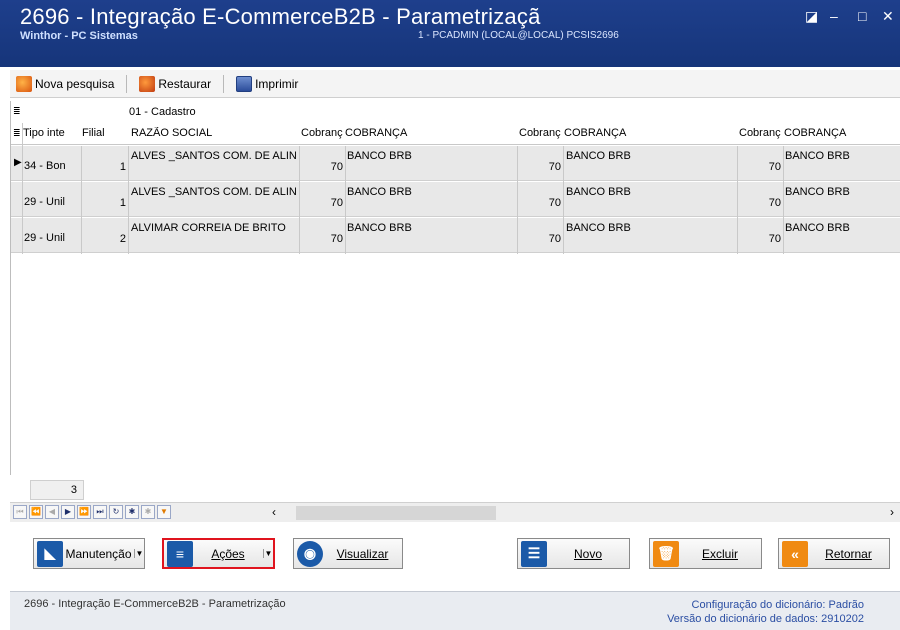  Describe the element at coordinates (148, 512) in the screenshot. I see `post-icon: ✱` at that location.